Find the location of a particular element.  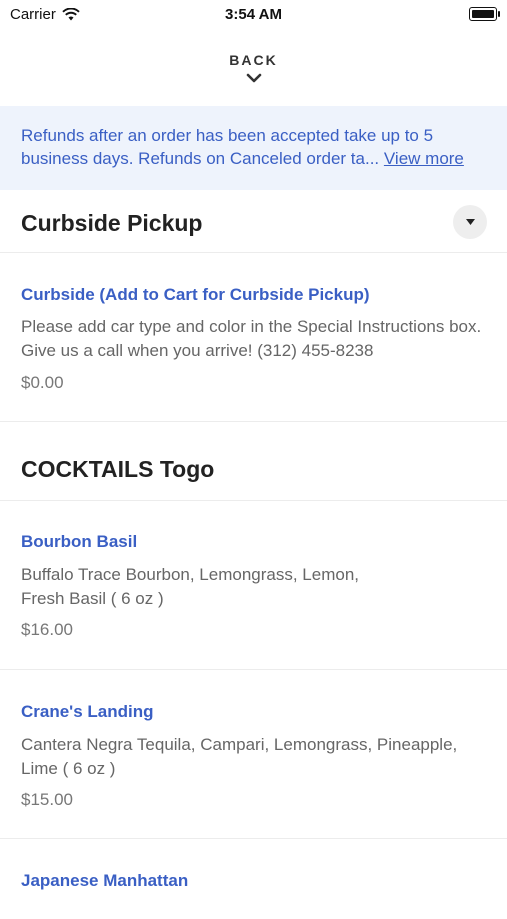

section-title: Curbside Pickup is located at coordinates (112, 223).